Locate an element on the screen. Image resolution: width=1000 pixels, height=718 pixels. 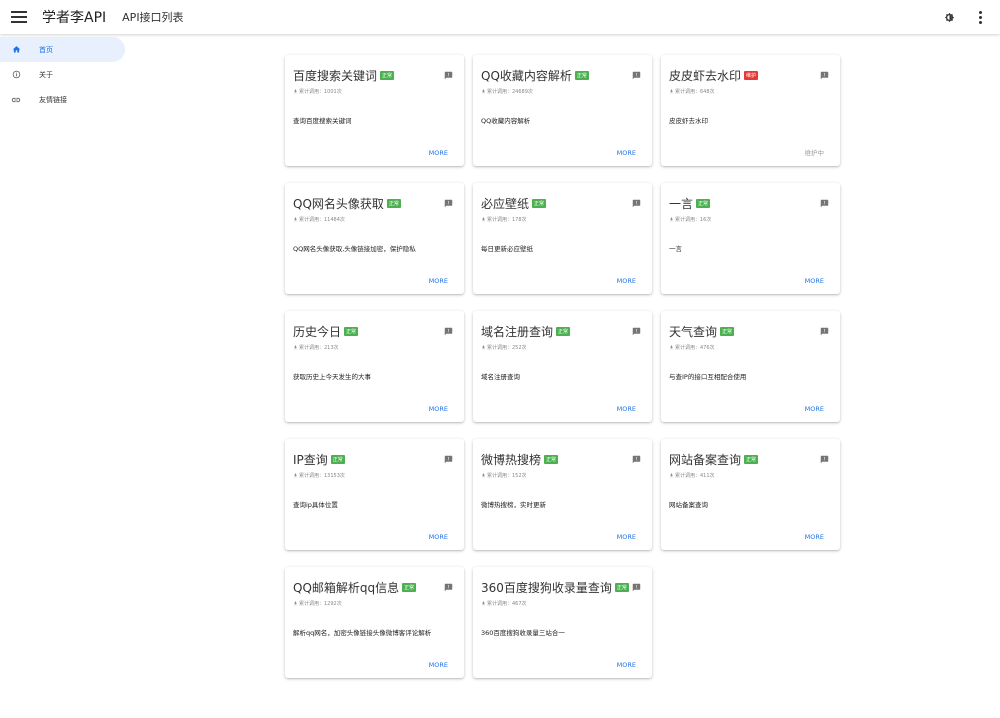
card-description: 微博热搜榜，实时更新 is located at coordinates (513, 505).